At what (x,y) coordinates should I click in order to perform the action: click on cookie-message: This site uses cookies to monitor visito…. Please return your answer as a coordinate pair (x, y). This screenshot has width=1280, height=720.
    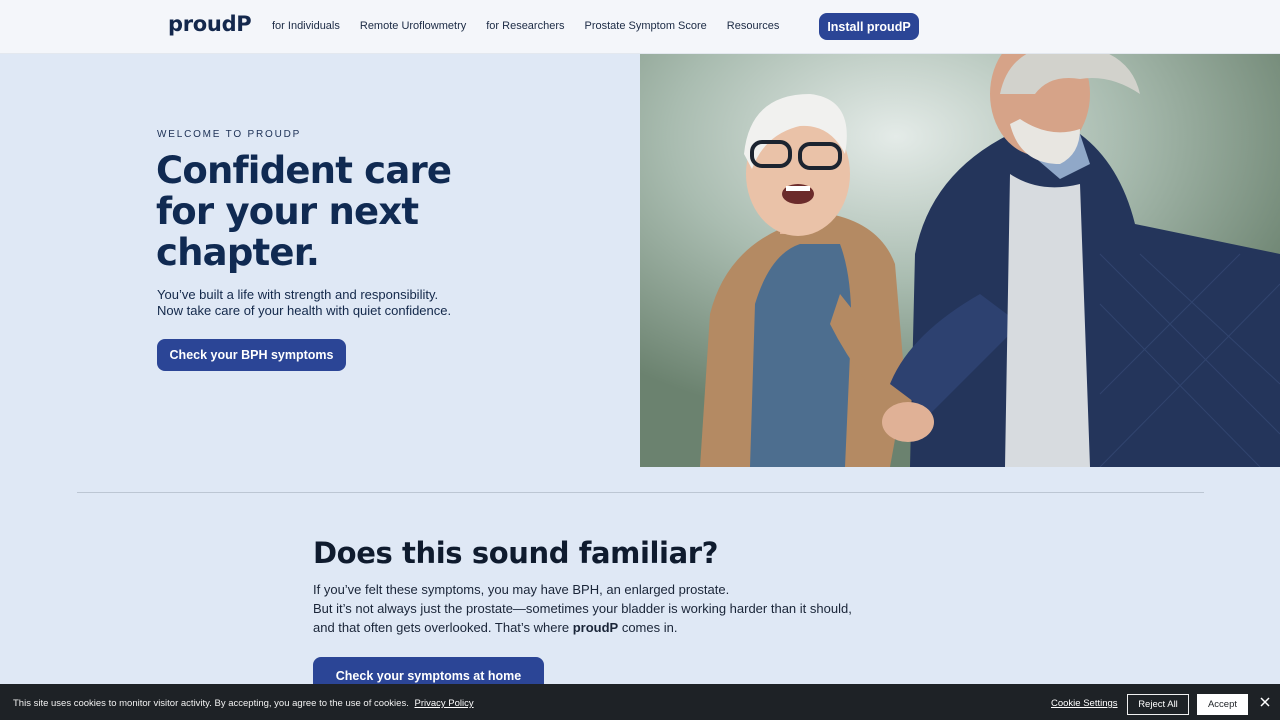
    Looking at the image, I should click on (243, 703).